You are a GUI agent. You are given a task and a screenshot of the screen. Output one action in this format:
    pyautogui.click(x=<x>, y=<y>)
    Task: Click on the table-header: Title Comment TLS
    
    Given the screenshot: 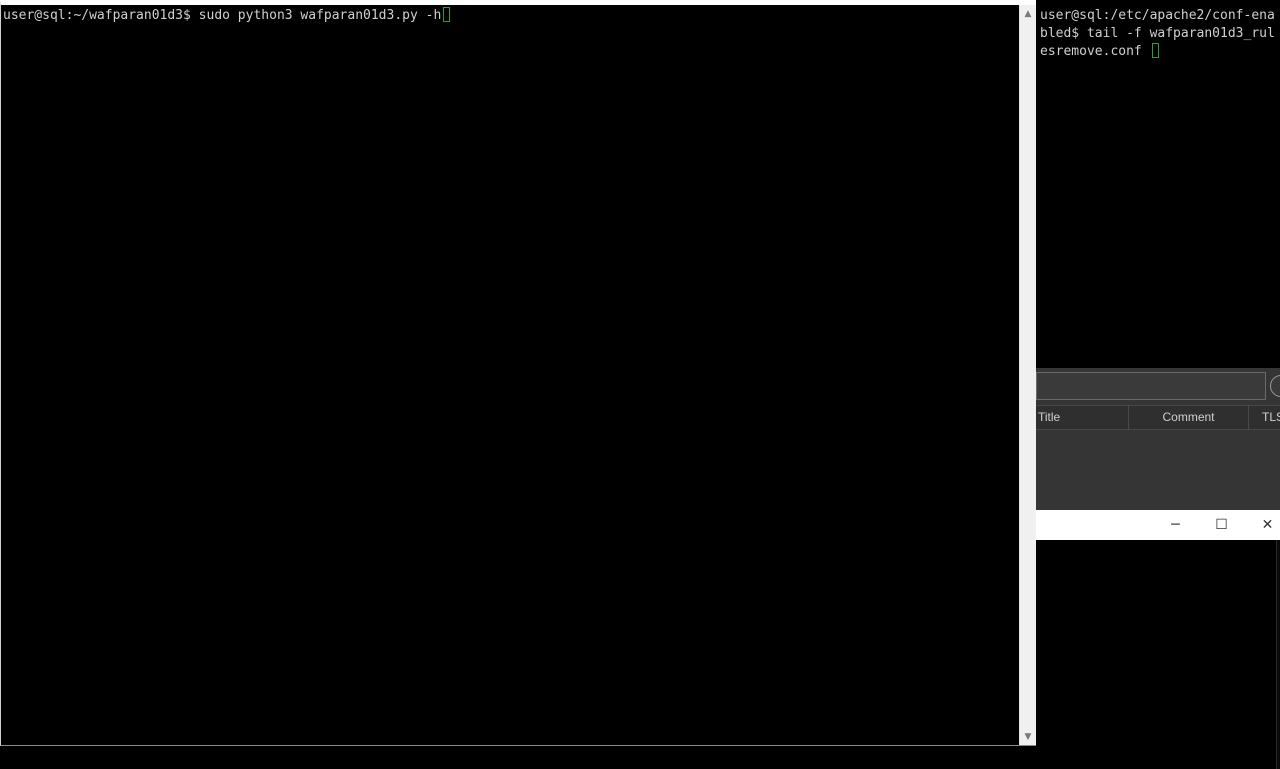 What is the action you would take?
    pyautogui.click(x=1158, y=417)
    